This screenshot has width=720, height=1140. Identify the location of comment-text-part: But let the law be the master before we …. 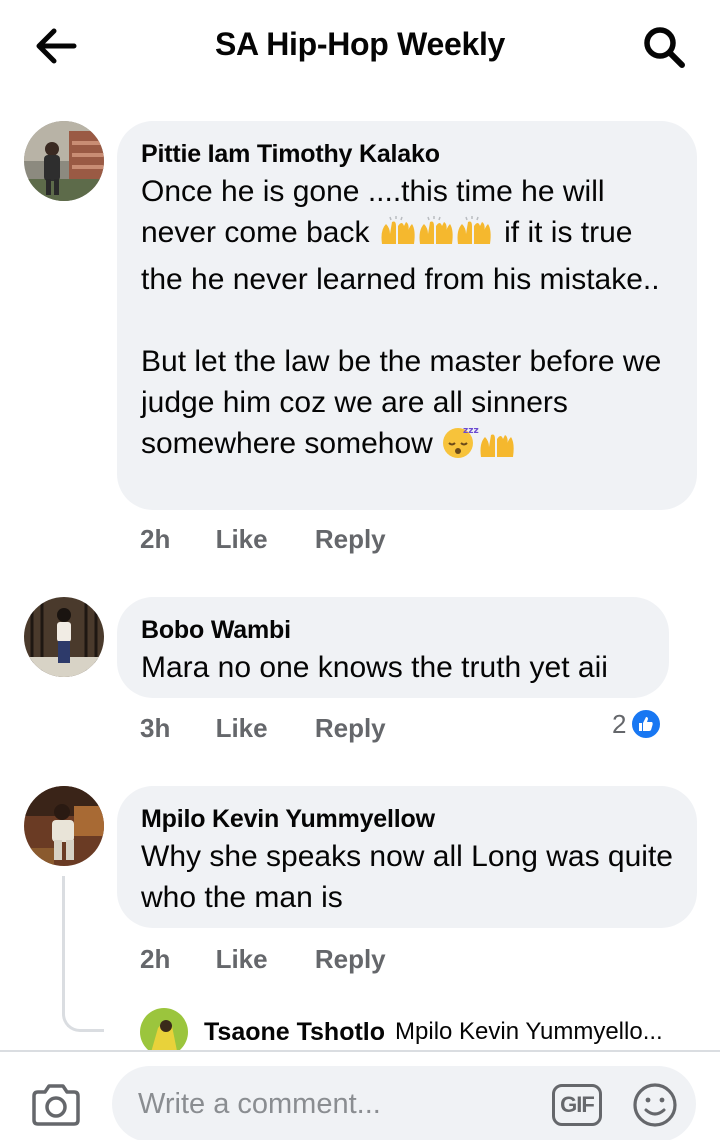
(401, 402).